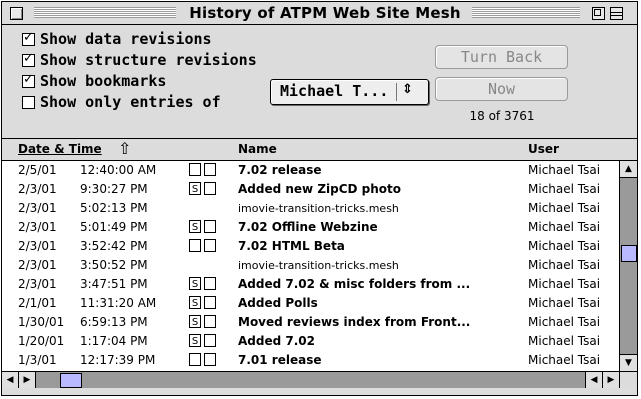  I want to click on row-time: 5:01:49 PM, so click(114, 227).